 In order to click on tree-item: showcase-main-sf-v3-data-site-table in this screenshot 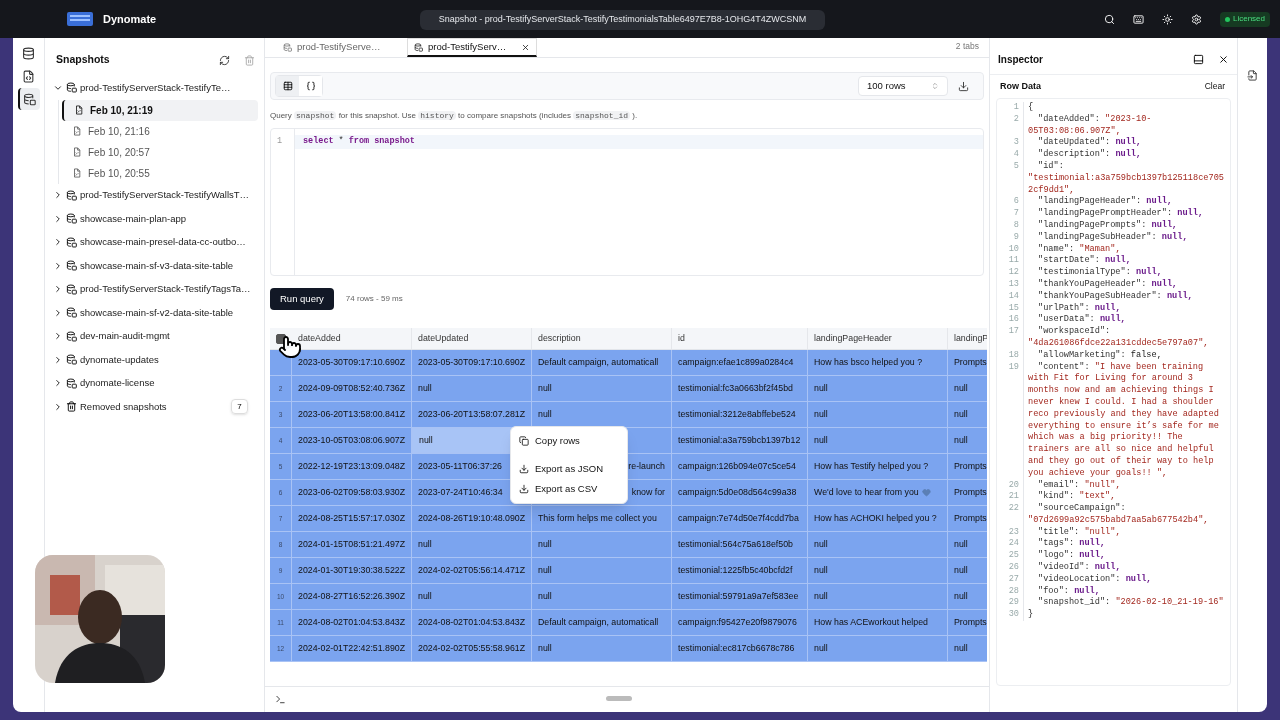, I will do `click(157, 265)`.